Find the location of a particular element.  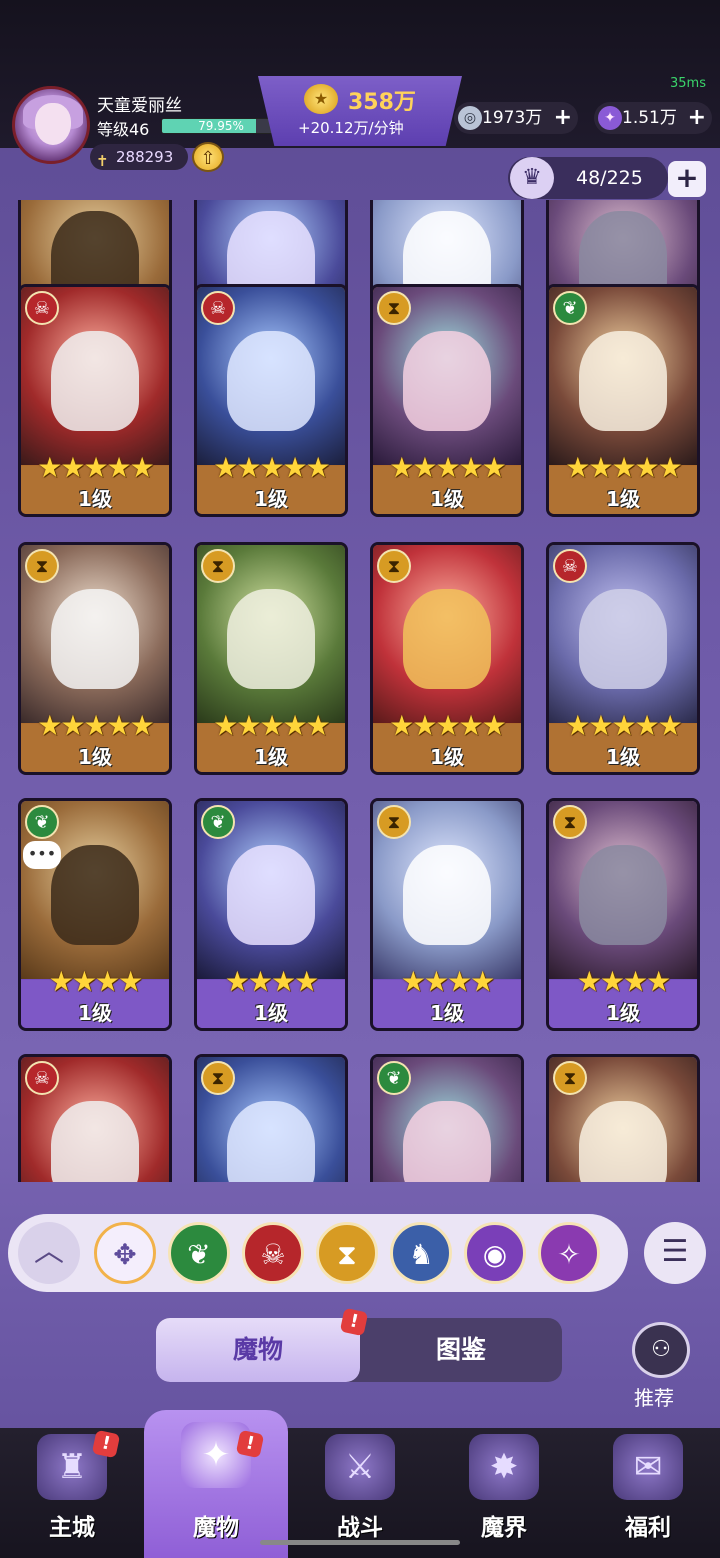

gem-amount: 1.51万 is located at coordinates (649, 118).